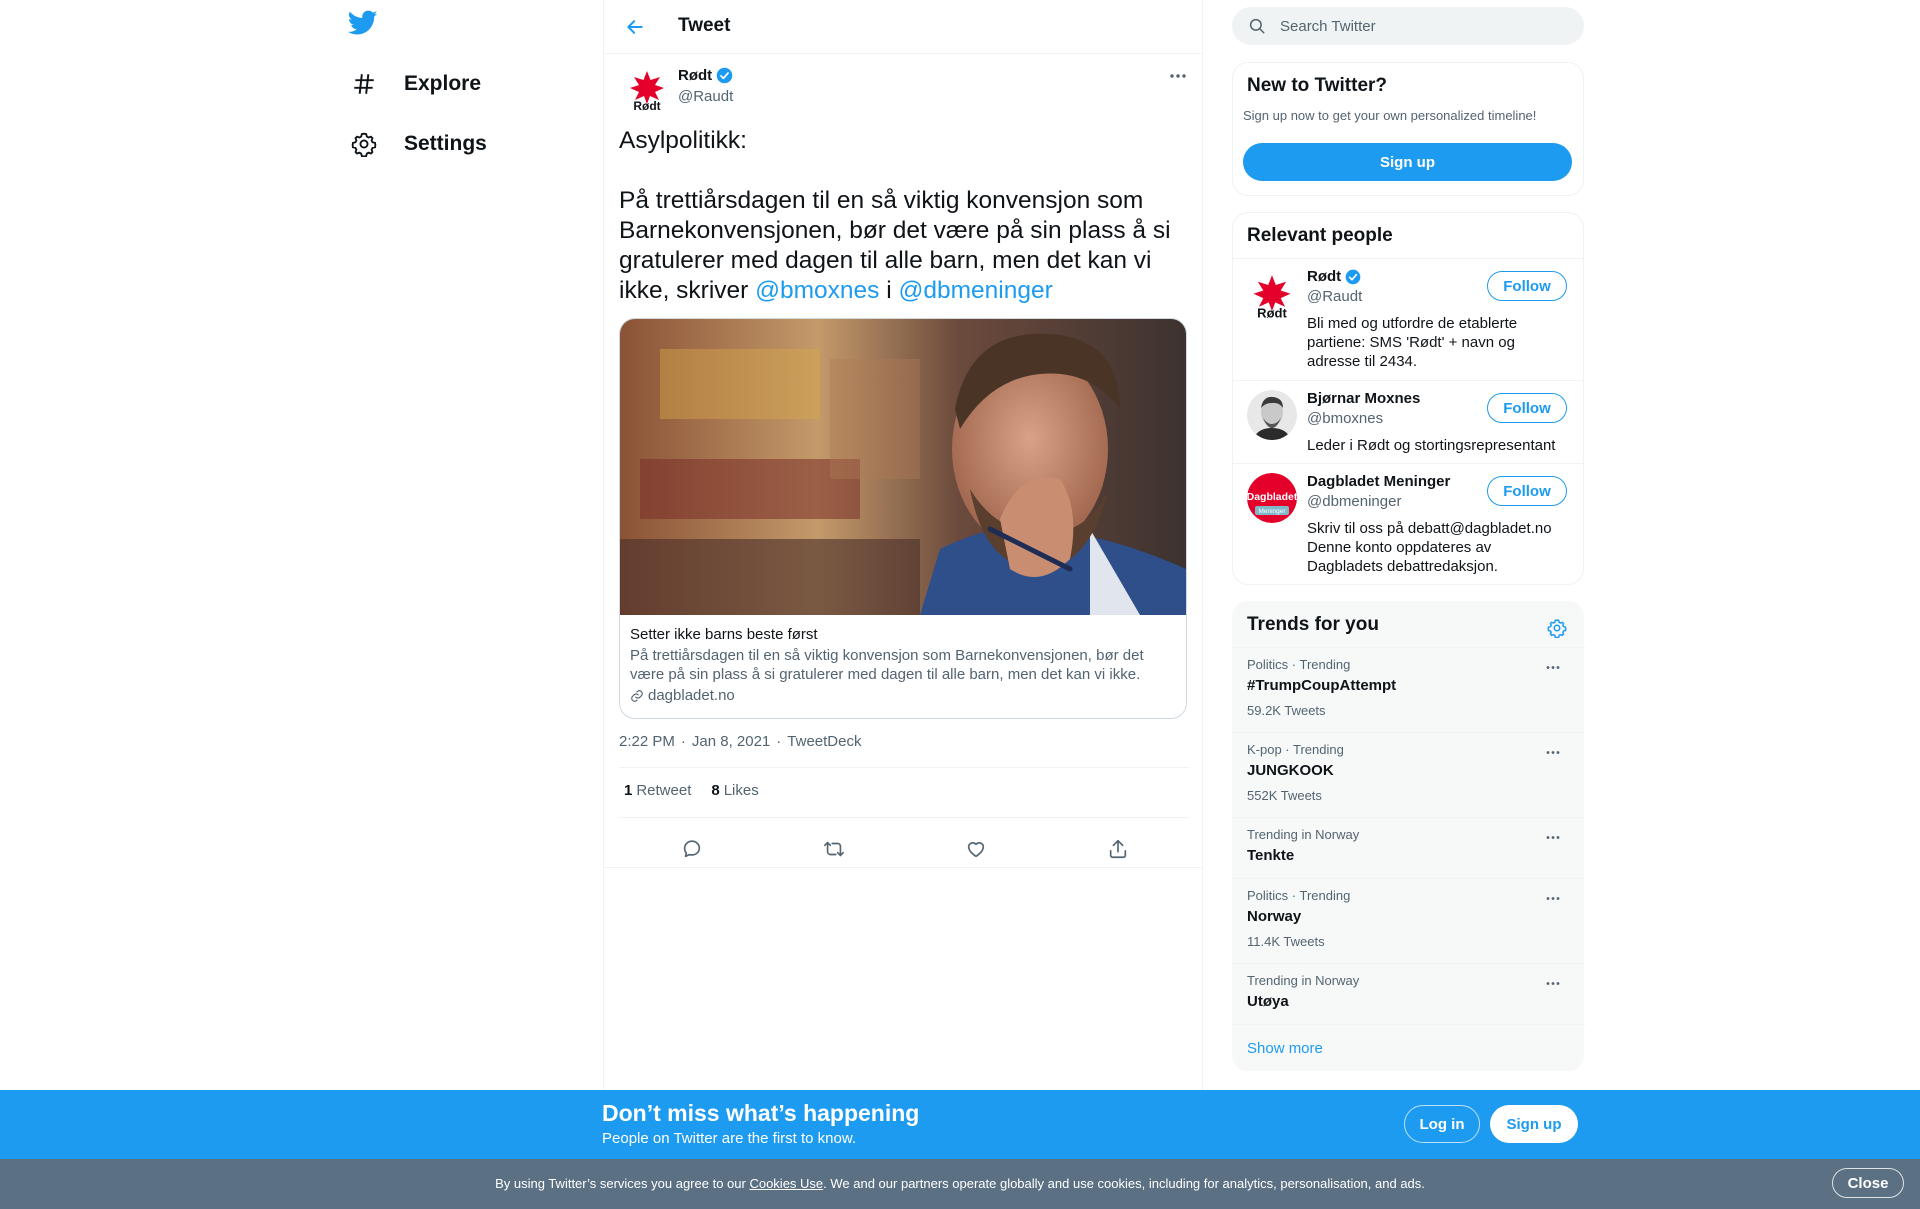 This screenshot has height=1209, width=1920. I want to click on login-button: Log in, so click(1442, 1124).